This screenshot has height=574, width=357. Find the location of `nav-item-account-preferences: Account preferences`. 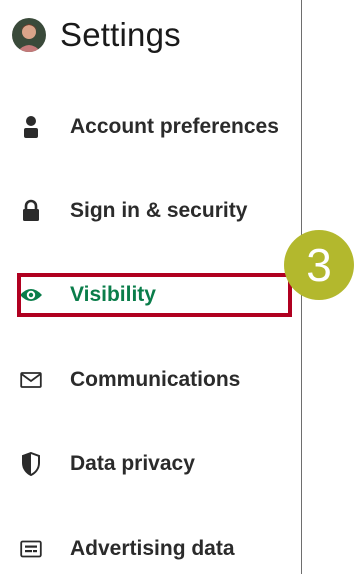

nav-item-account-preferences: Account preferences is located at coordinates (148, 127).